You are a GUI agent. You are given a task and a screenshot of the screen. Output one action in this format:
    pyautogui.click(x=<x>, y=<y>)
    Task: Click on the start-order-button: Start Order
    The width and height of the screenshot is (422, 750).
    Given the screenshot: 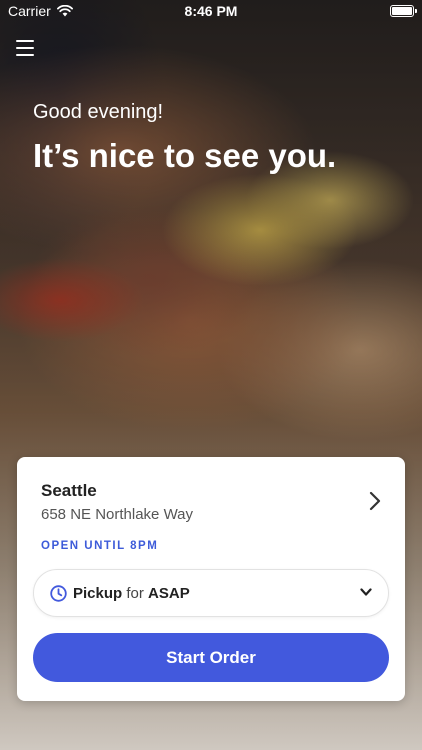 What is the action you would take?
    pyautogui.click(x=211, y=657)
    